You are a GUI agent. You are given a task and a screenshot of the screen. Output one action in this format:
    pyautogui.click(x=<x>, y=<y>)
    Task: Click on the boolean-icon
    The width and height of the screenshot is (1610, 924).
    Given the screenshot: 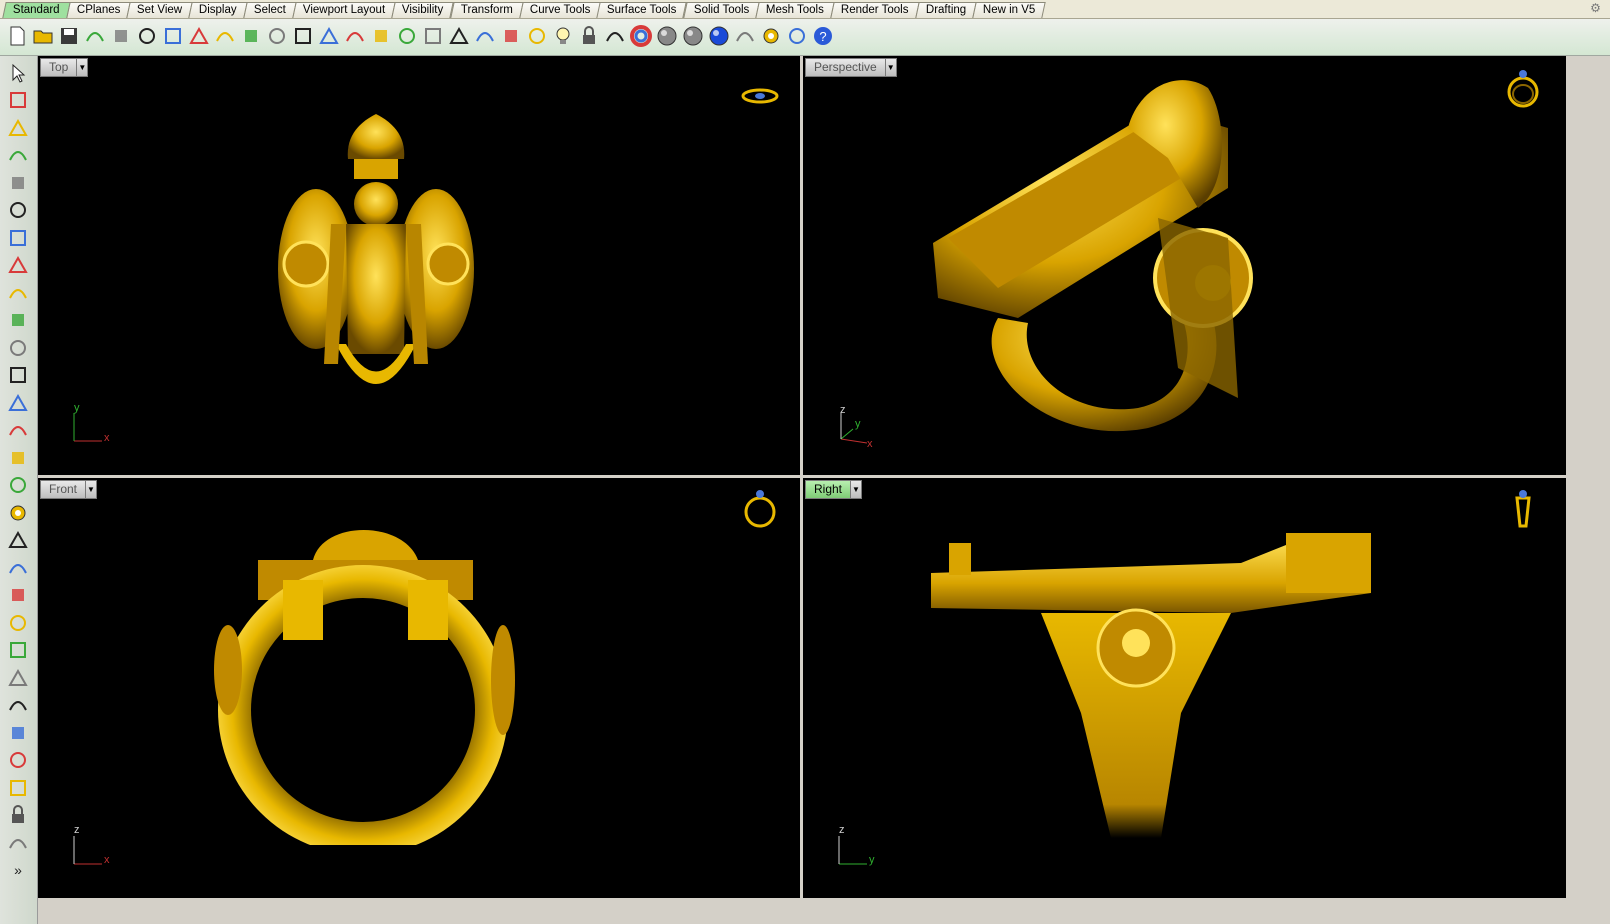 What is the action you would take?
    pyautogui.click(x=18, y=430)
    